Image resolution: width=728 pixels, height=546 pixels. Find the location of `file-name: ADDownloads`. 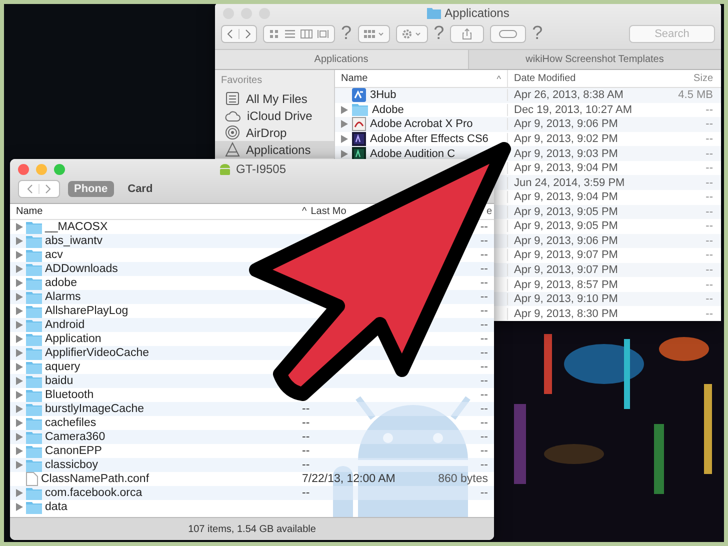

file-name: ADDownloads is located at coordinates (81, 269).